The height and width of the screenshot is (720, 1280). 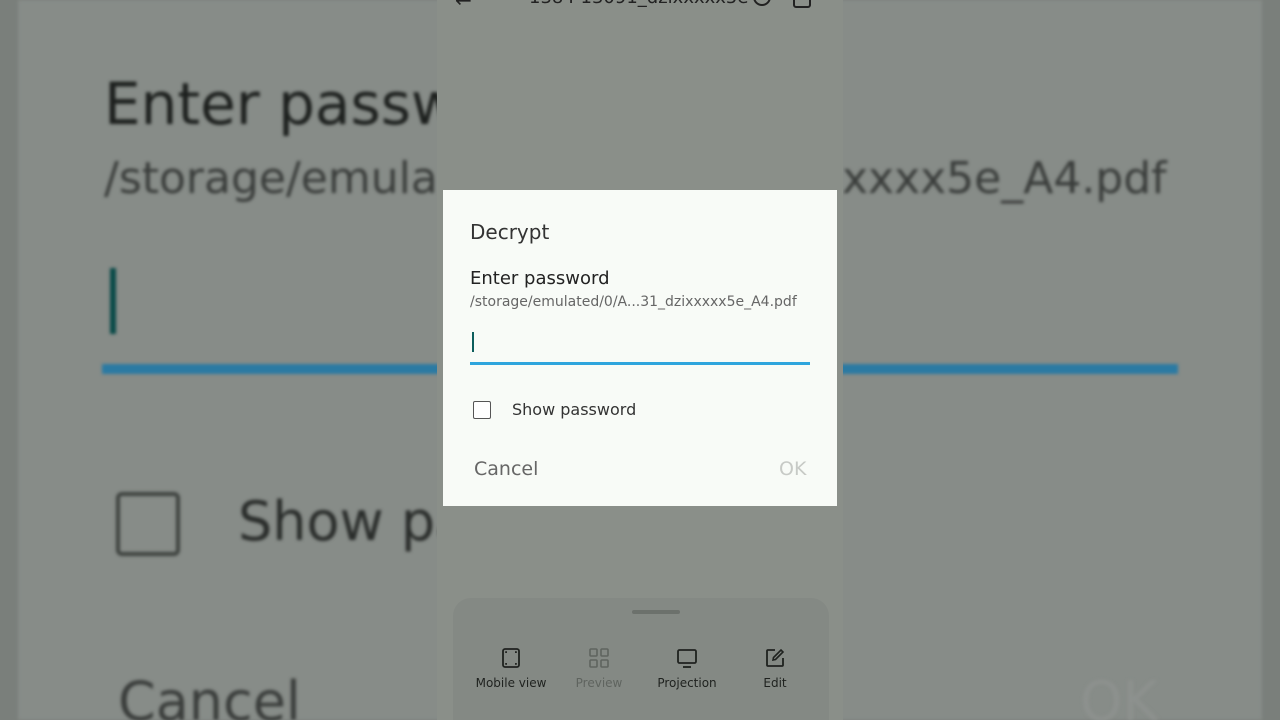 I want to click on mobile-view-button: Mobile view, so click(x=511, y=668).